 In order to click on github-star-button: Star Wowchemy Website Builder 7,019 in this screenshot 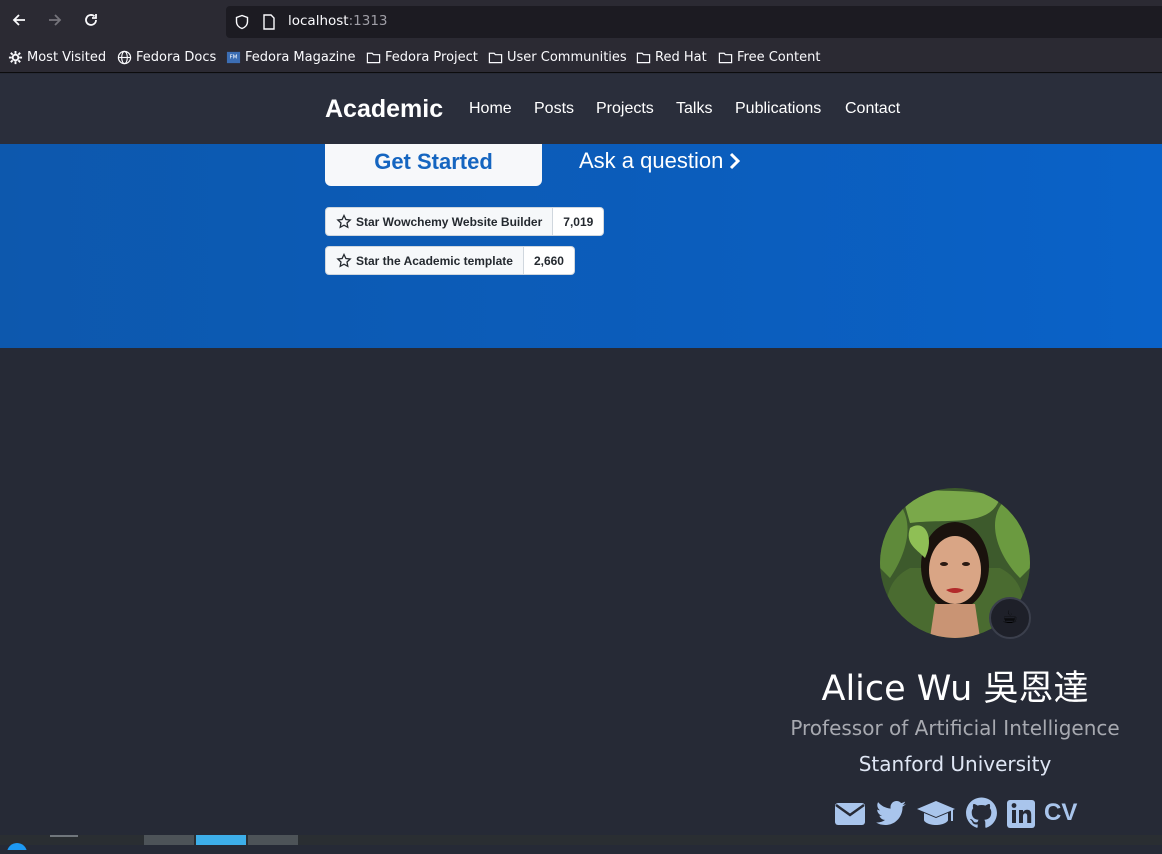, I will do `click(465, 221)`.